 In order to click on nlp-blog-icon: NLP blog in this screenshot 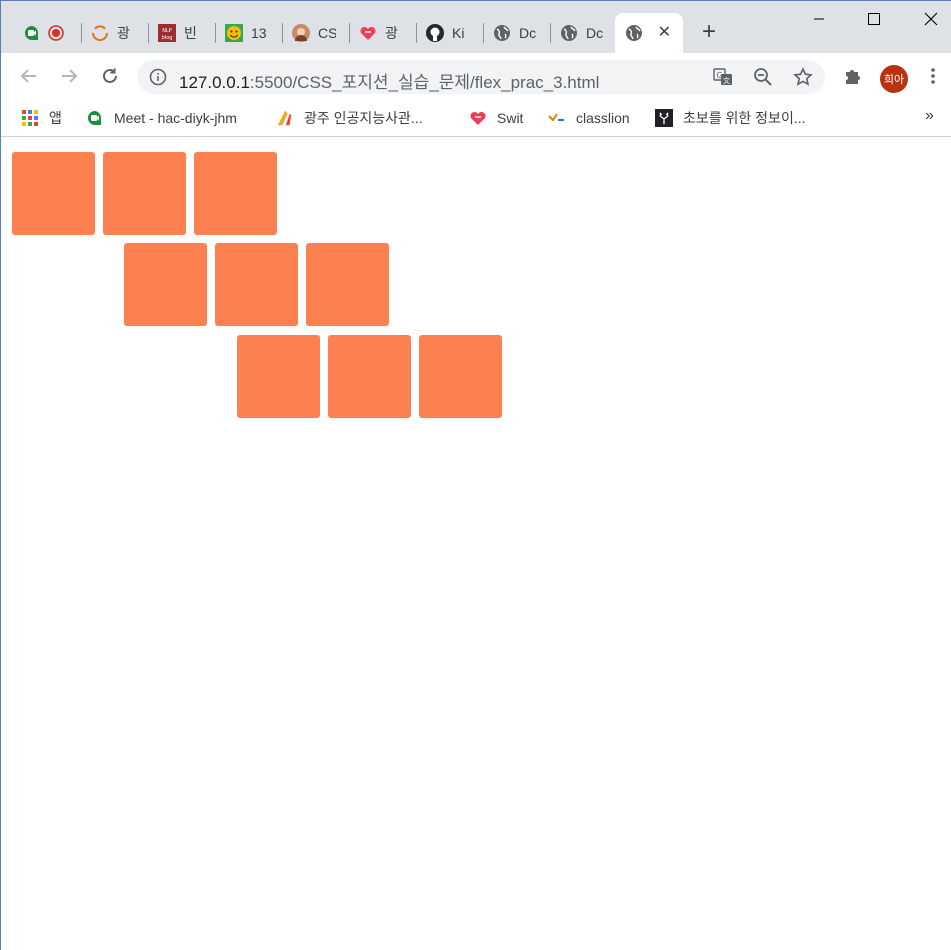, I will do `click(167, 33)`.